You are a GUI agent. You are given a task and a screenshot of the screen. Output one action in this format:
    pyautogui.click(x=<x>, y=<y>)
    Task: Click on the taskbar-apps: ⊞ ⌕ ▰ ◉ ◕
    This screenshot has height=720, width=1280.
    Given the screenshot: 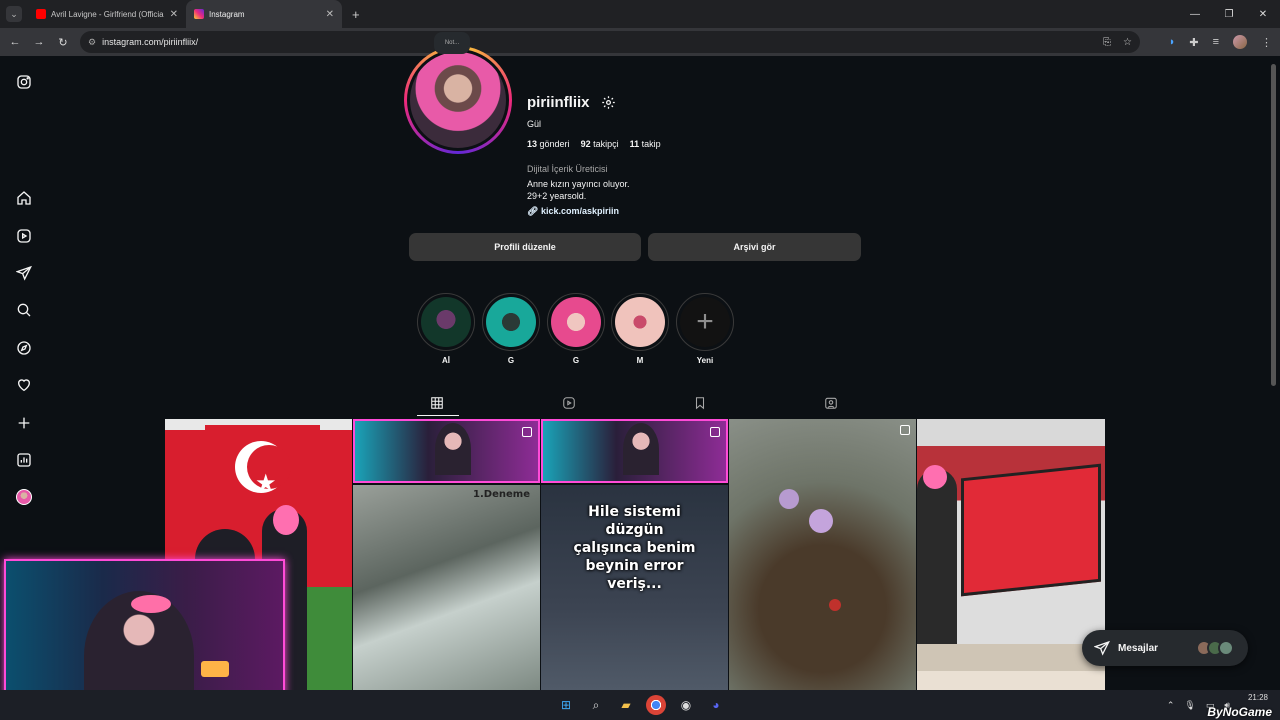 What is the action you would take?
    pyautogui.click(x=641, y=705)
    